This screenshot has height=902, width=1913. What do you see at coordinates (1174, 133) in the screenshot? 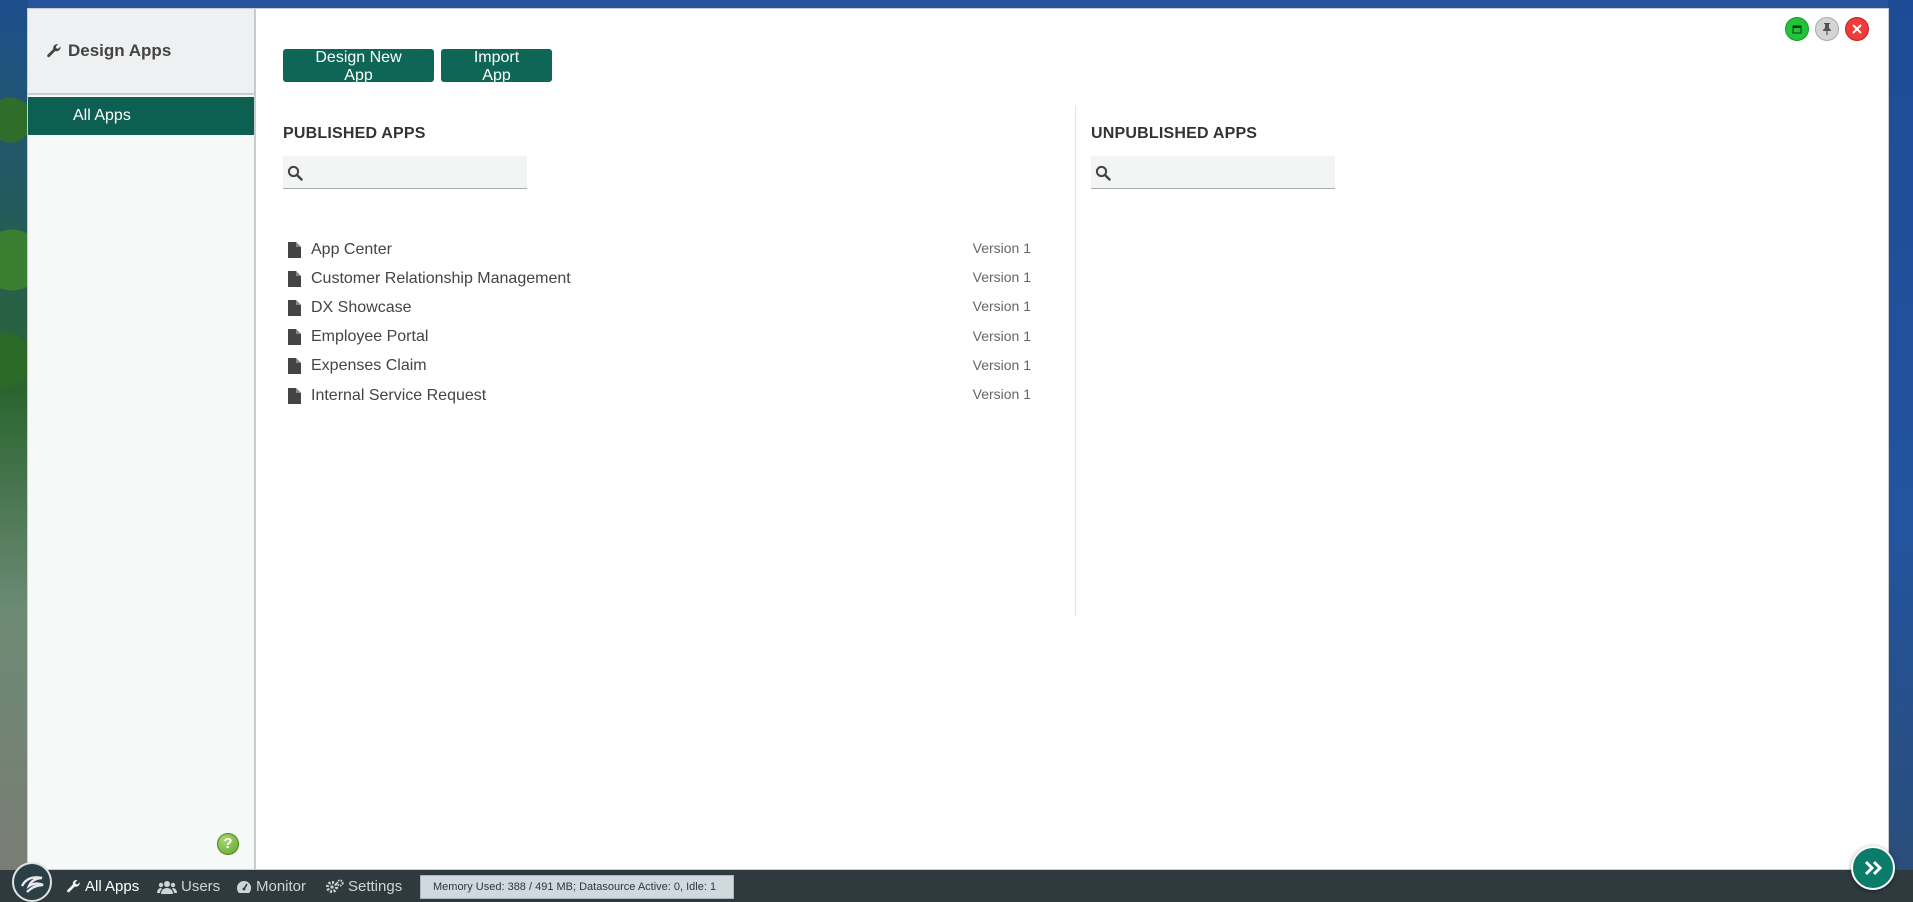
I see `unpublished-apps-title: UNPUBLISHED APPS` at bounding box center [1174, 133].